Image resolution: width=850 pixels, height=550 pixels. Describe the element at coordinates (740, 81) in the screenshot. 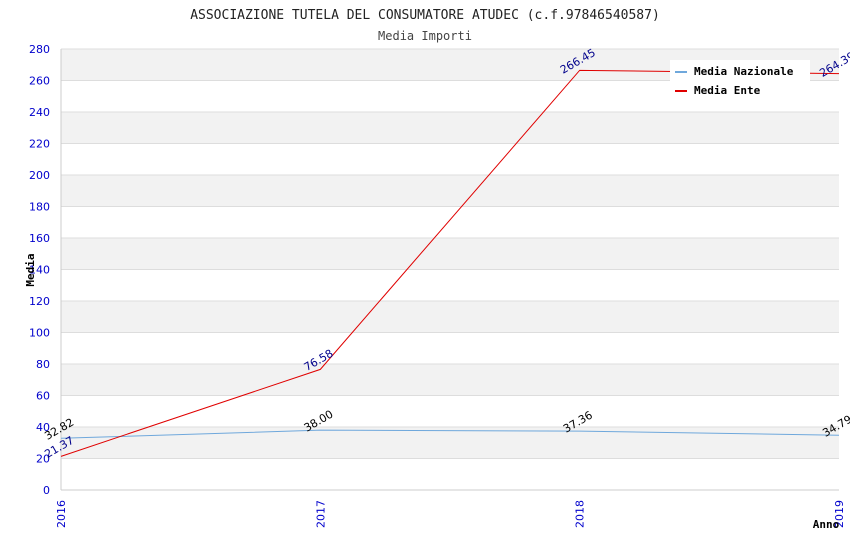

I see `legend: Media Nazionale Media Ente` at that location.